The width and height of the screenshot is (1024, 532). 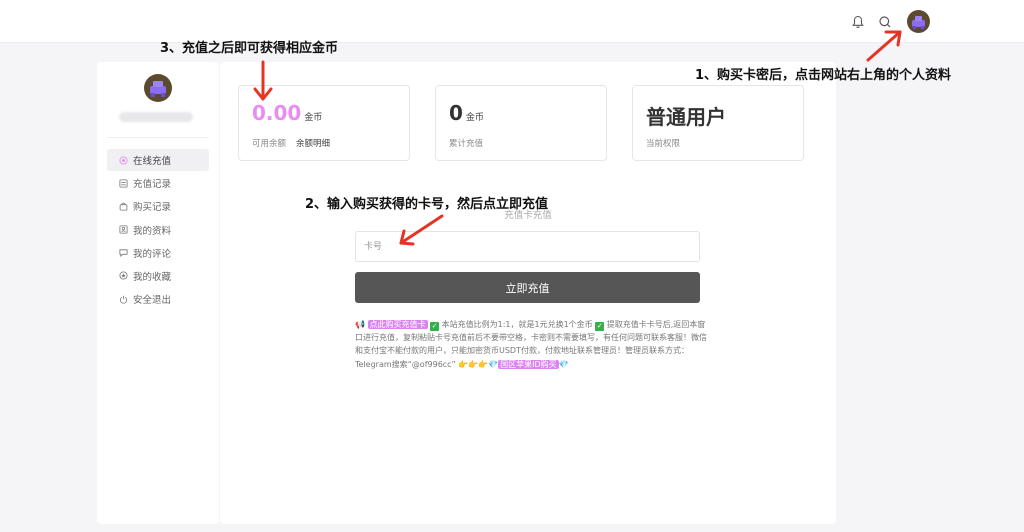 What do you see at coordinates (473, 364) in the screenshot?
I see `pointing-hand-icons: 👉👉👉` at bounding box center [473, 364].